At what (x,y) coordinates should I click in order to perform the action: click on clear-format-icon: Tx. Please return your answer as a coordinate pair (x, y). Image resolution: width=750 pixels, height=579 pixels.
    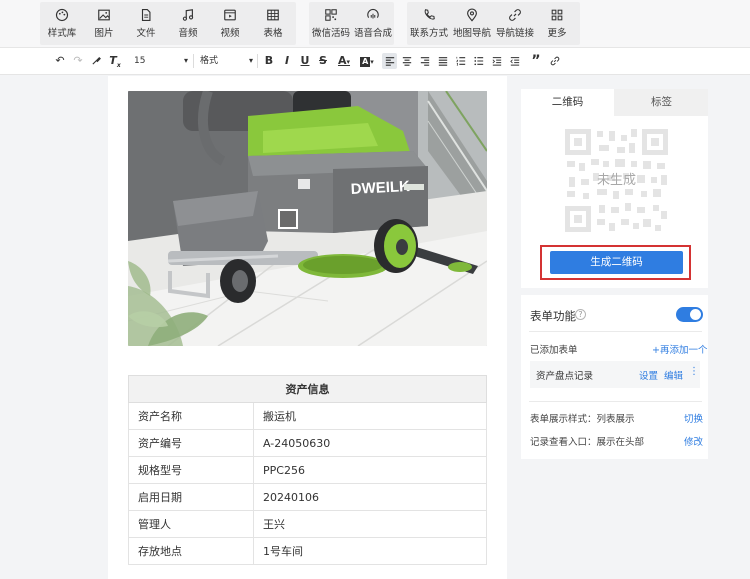
    Looking at the image, I should click on (115, 61).